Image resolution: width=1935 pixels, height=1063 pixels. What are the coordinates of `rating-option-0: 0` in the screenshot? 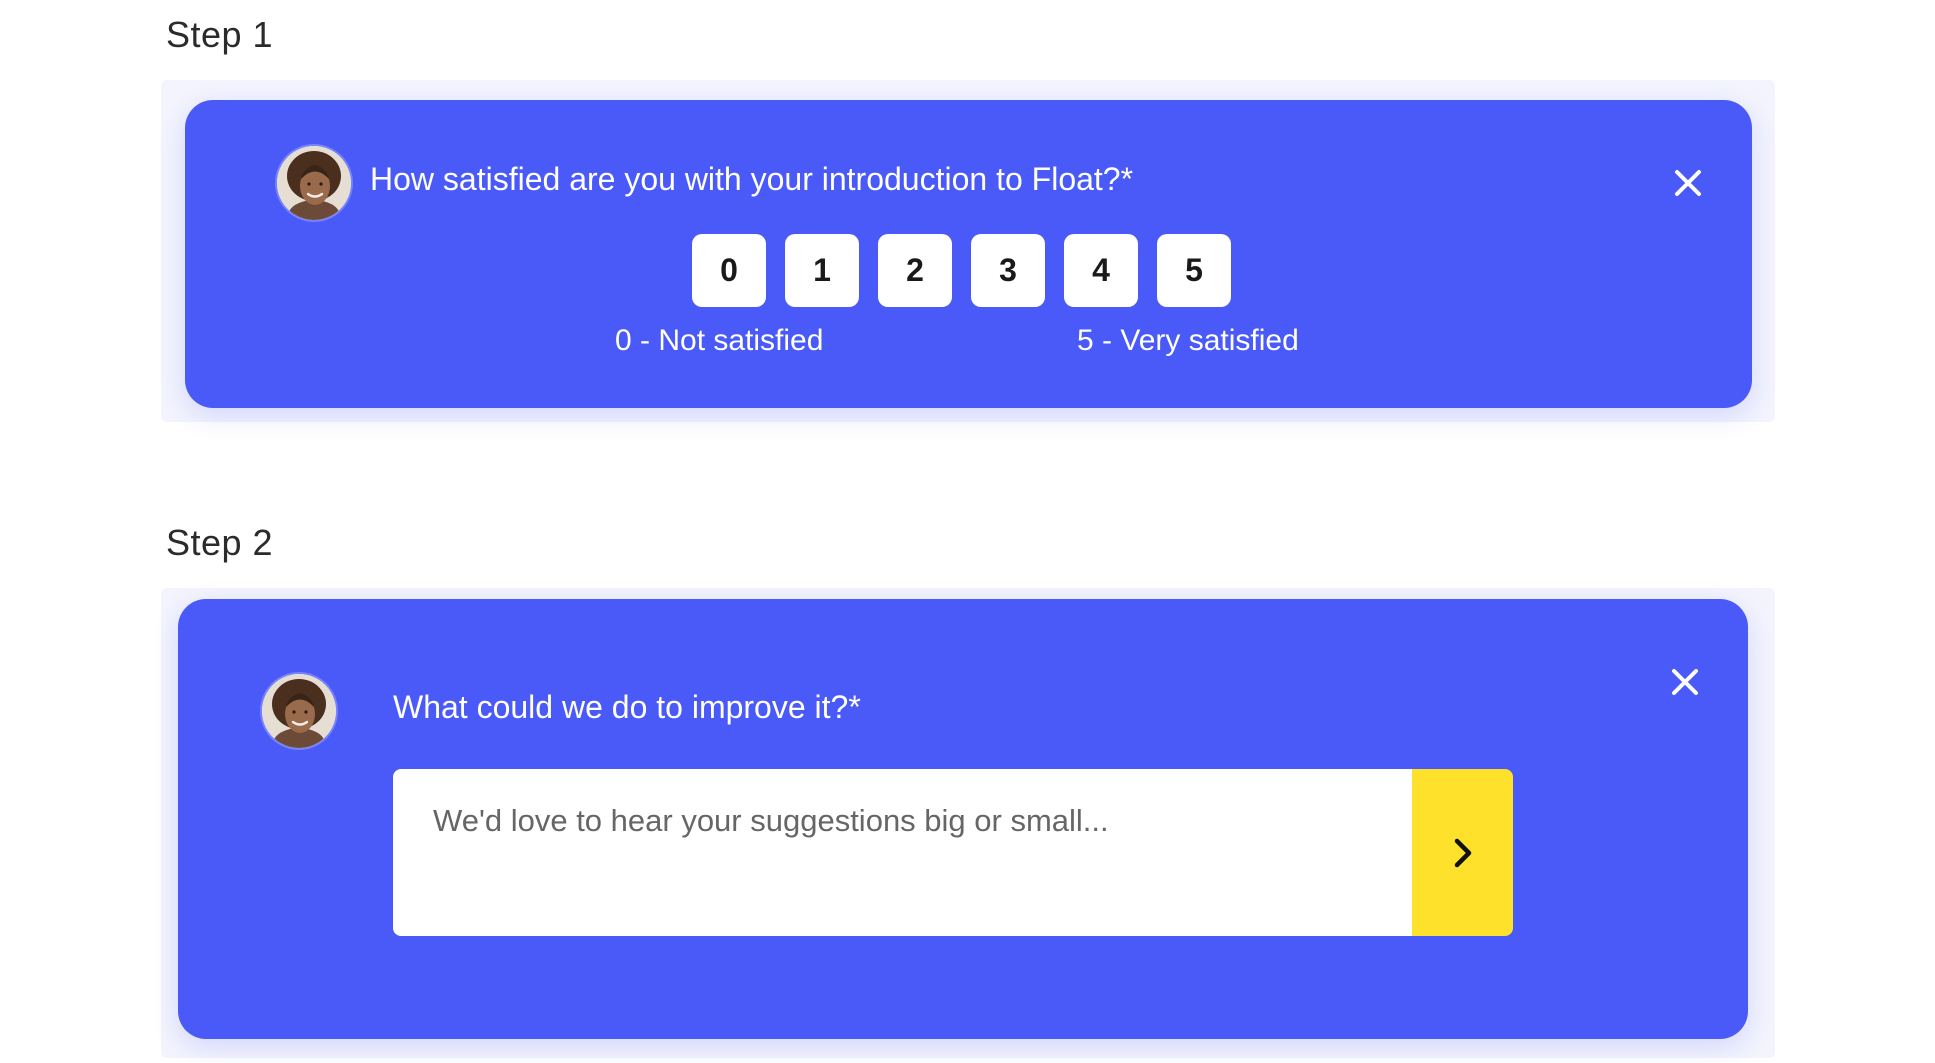 It's located at (729, 270).